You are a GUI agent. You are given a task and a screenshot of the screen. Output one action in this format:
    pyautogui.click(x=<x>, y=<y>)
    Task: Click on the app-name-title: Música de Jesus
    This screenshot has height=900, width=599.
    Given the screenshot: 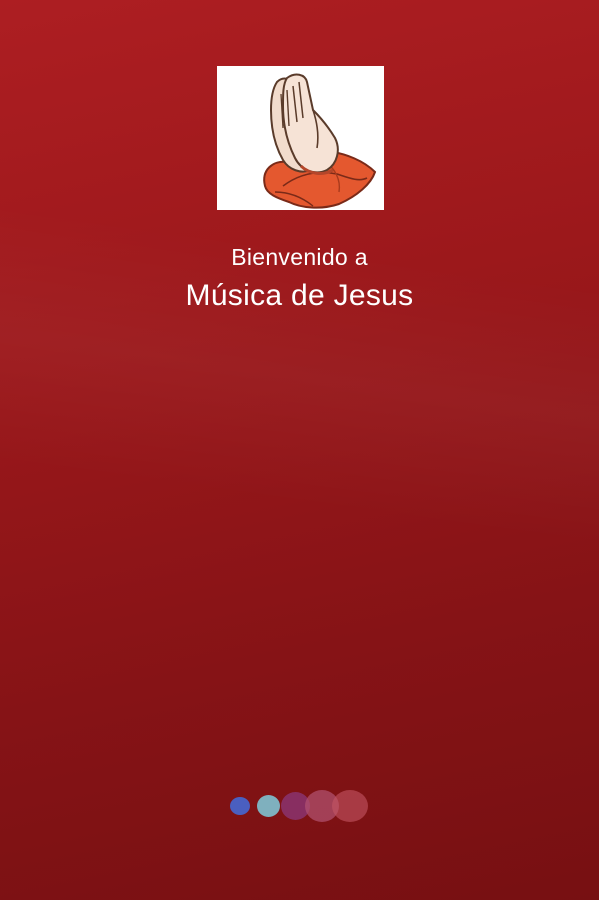 What is the action you would take?
    pyautogui.click(x=299, y=295)
    